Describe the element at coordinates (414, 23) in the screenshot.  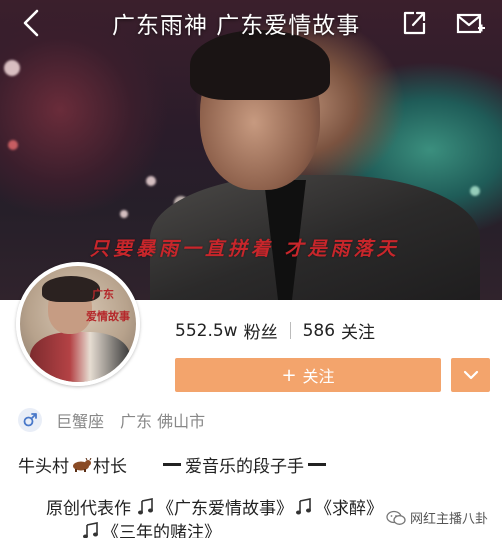
I see `share-icon` at that location.